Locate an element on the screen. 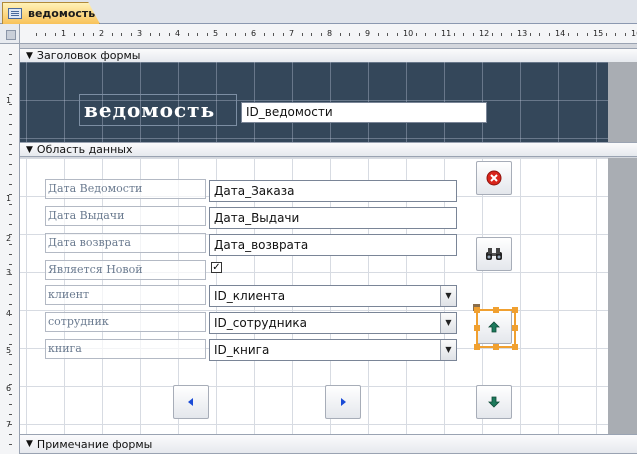 This screenshot has width=637, height=454. ruler-number: 10 is located at coordinates (408, 33).